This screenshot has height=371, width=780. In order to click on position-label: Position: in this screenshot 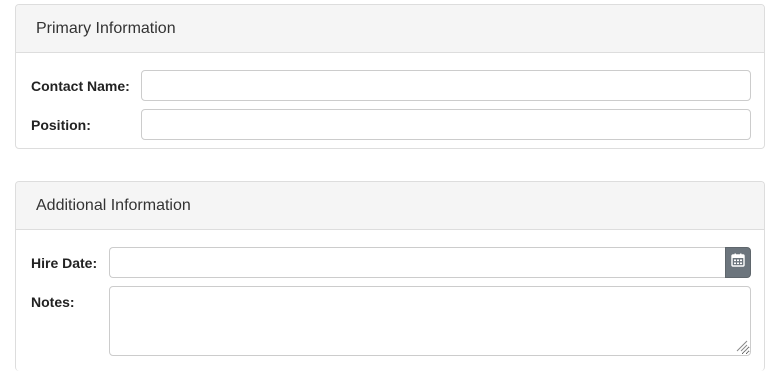, I will do `click(61, 125)`.